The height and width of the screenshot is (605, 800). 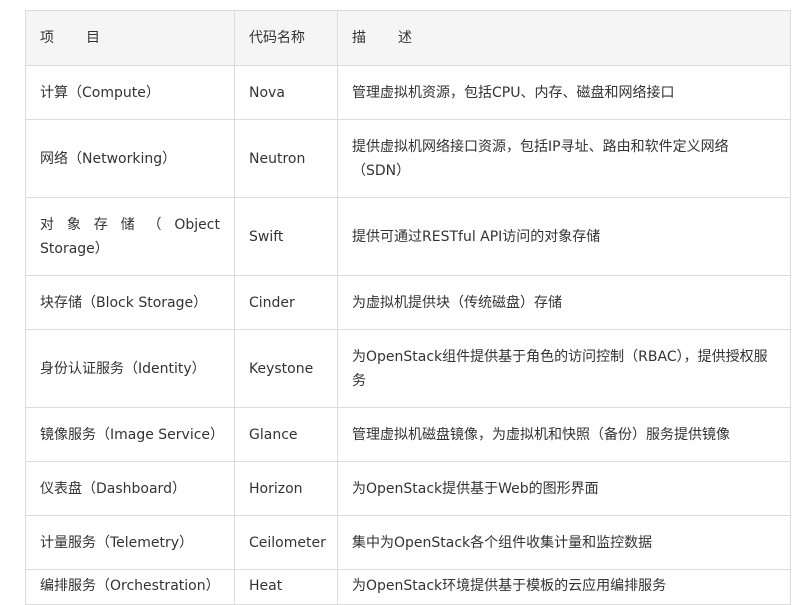 I want to click on cell-desc: 管理虚拟机资源，包括CPU、内存、磁盘和网络接口, so click(x=564, y=92).